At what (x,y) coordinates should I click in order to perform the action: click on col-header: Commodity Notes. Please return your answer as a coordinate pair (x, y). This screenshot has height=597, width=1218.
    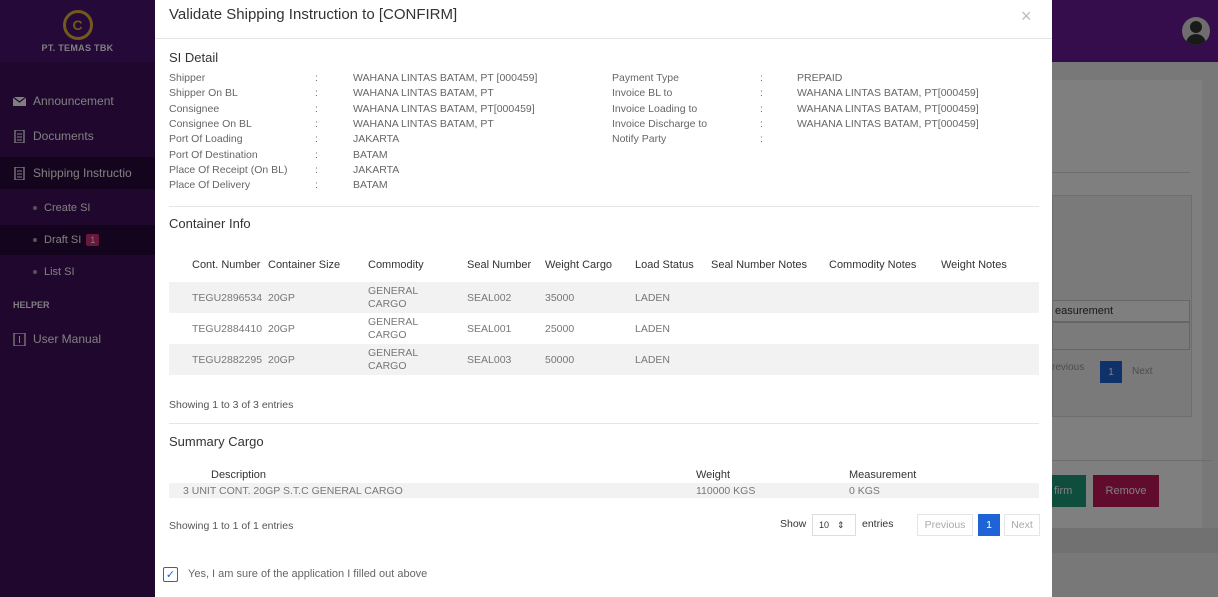
    Looking at the image, I should click on (885, 265).